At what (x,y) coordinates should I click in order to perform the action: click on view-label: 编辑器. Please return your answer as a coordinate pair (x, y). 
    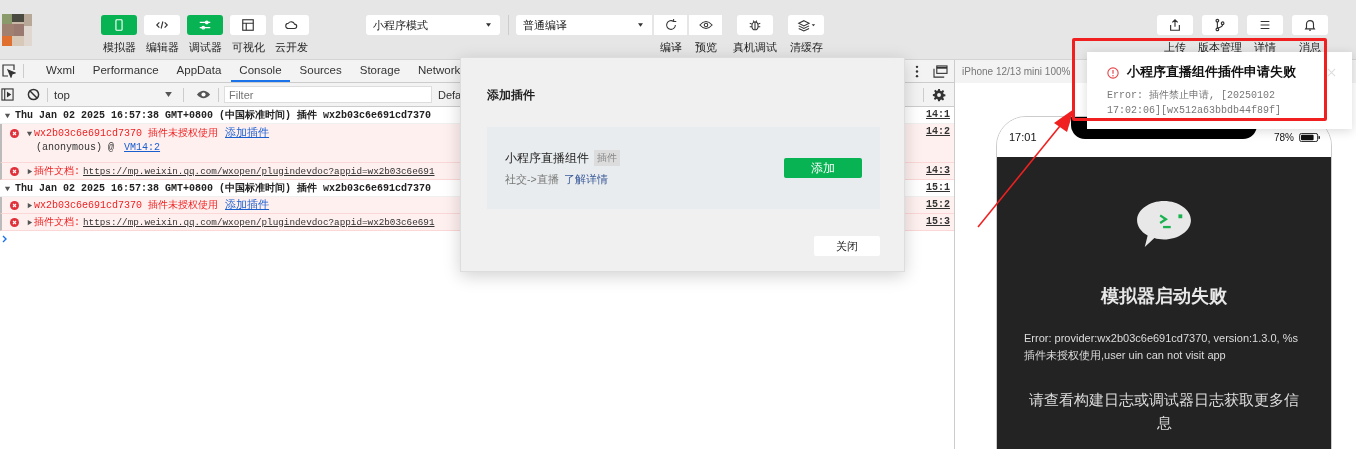
    Looking at the image, I should click on (162, 47).